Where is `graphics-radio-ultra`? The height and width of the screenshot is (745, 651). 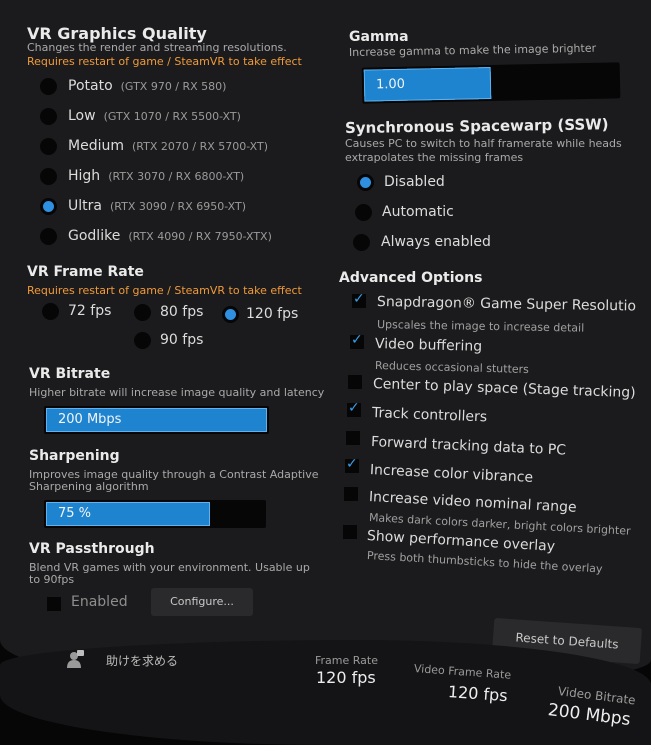
graphics-radio-ultra is located at coordinates (48, 206).